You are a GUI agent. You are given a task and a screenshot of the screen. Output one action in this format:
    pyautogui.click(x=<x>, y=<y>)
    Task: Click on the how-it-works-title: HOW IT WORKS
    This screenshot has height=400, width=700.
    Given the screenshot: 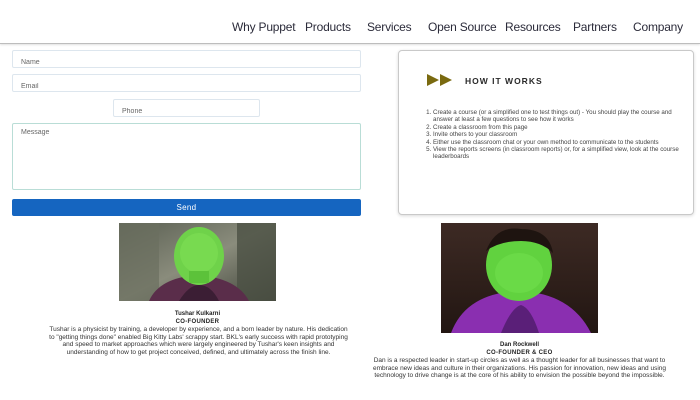 What is the action you would take?
    pyautogui.click(x=504, y=81)
    